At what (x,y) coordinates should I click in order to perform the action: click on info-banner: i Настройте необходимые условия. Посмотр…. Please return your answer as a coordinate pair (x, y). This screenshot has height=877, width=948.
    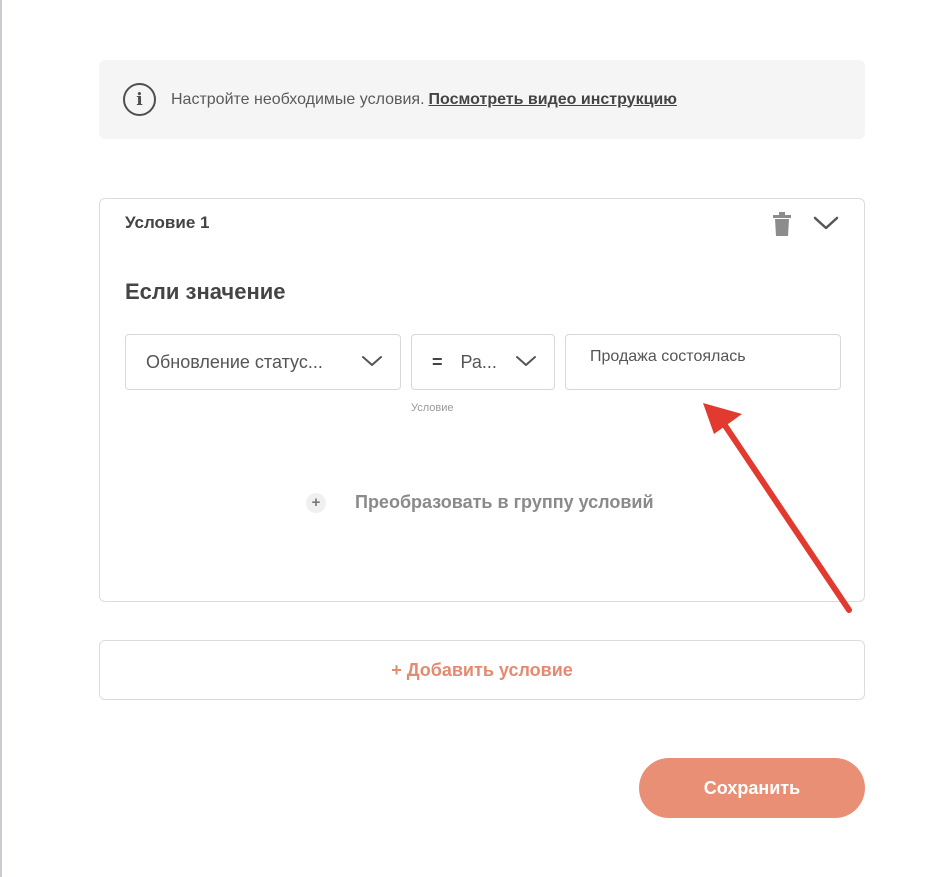
    Looking at the image, I should click on (482, 99).